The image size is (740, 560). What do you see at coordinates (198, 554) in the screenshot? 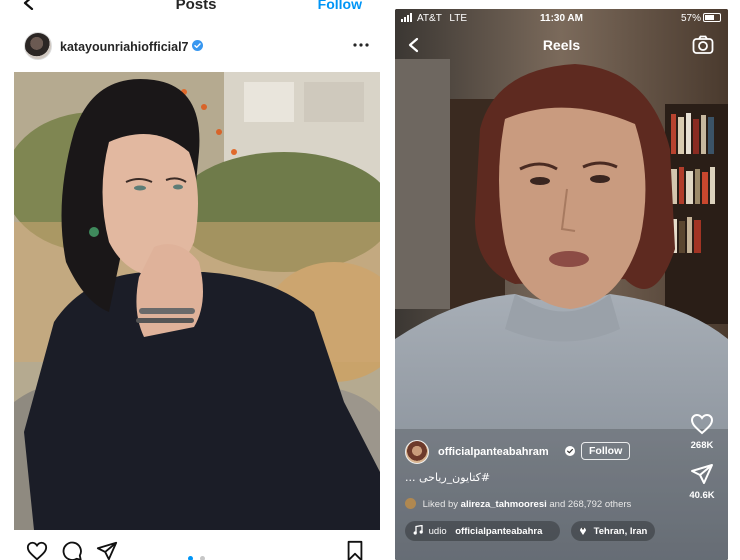
I see `carousel-indicator` at bounding box center [198, 554].